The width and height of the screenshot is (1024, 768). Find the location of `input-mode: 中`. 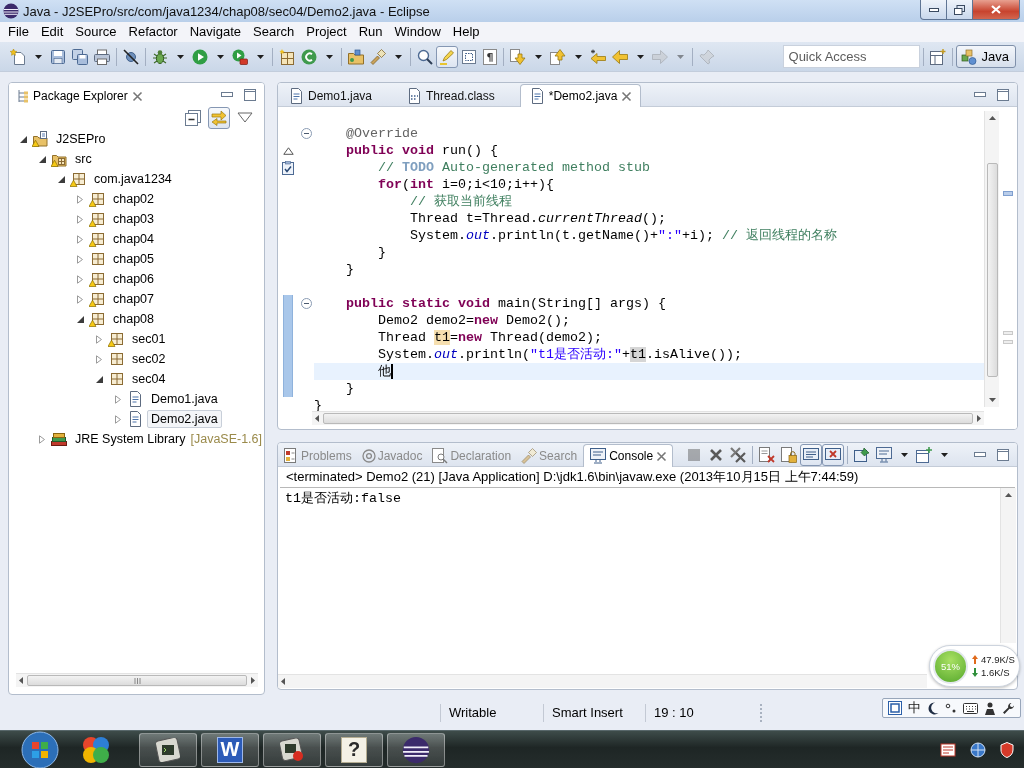

input-mode: 中 is located at coordinates (914, 708).